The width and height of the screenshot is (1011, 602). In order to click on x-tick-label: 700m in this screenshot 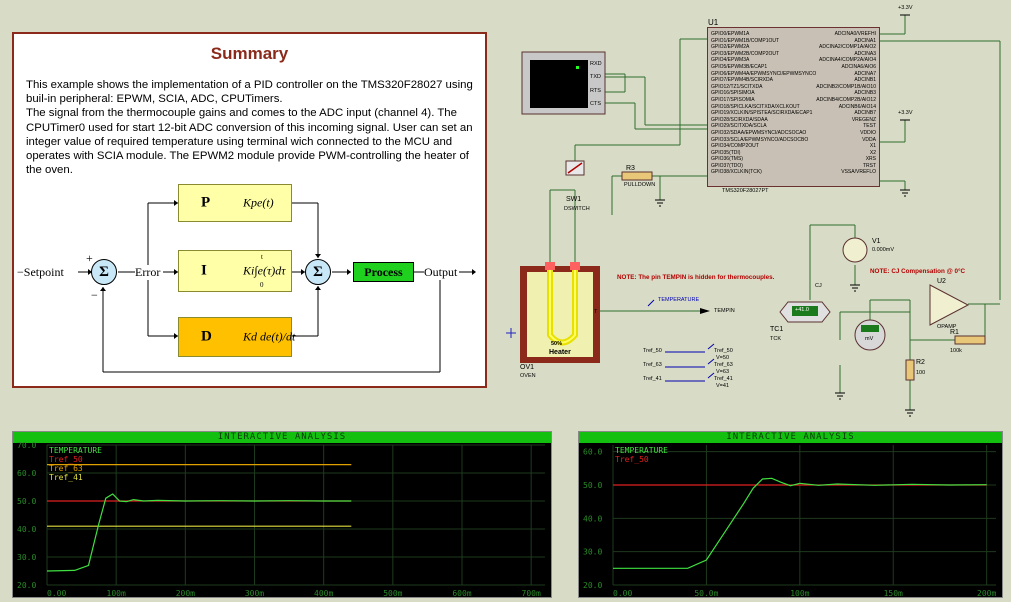, I will do `click(531, 593)`.